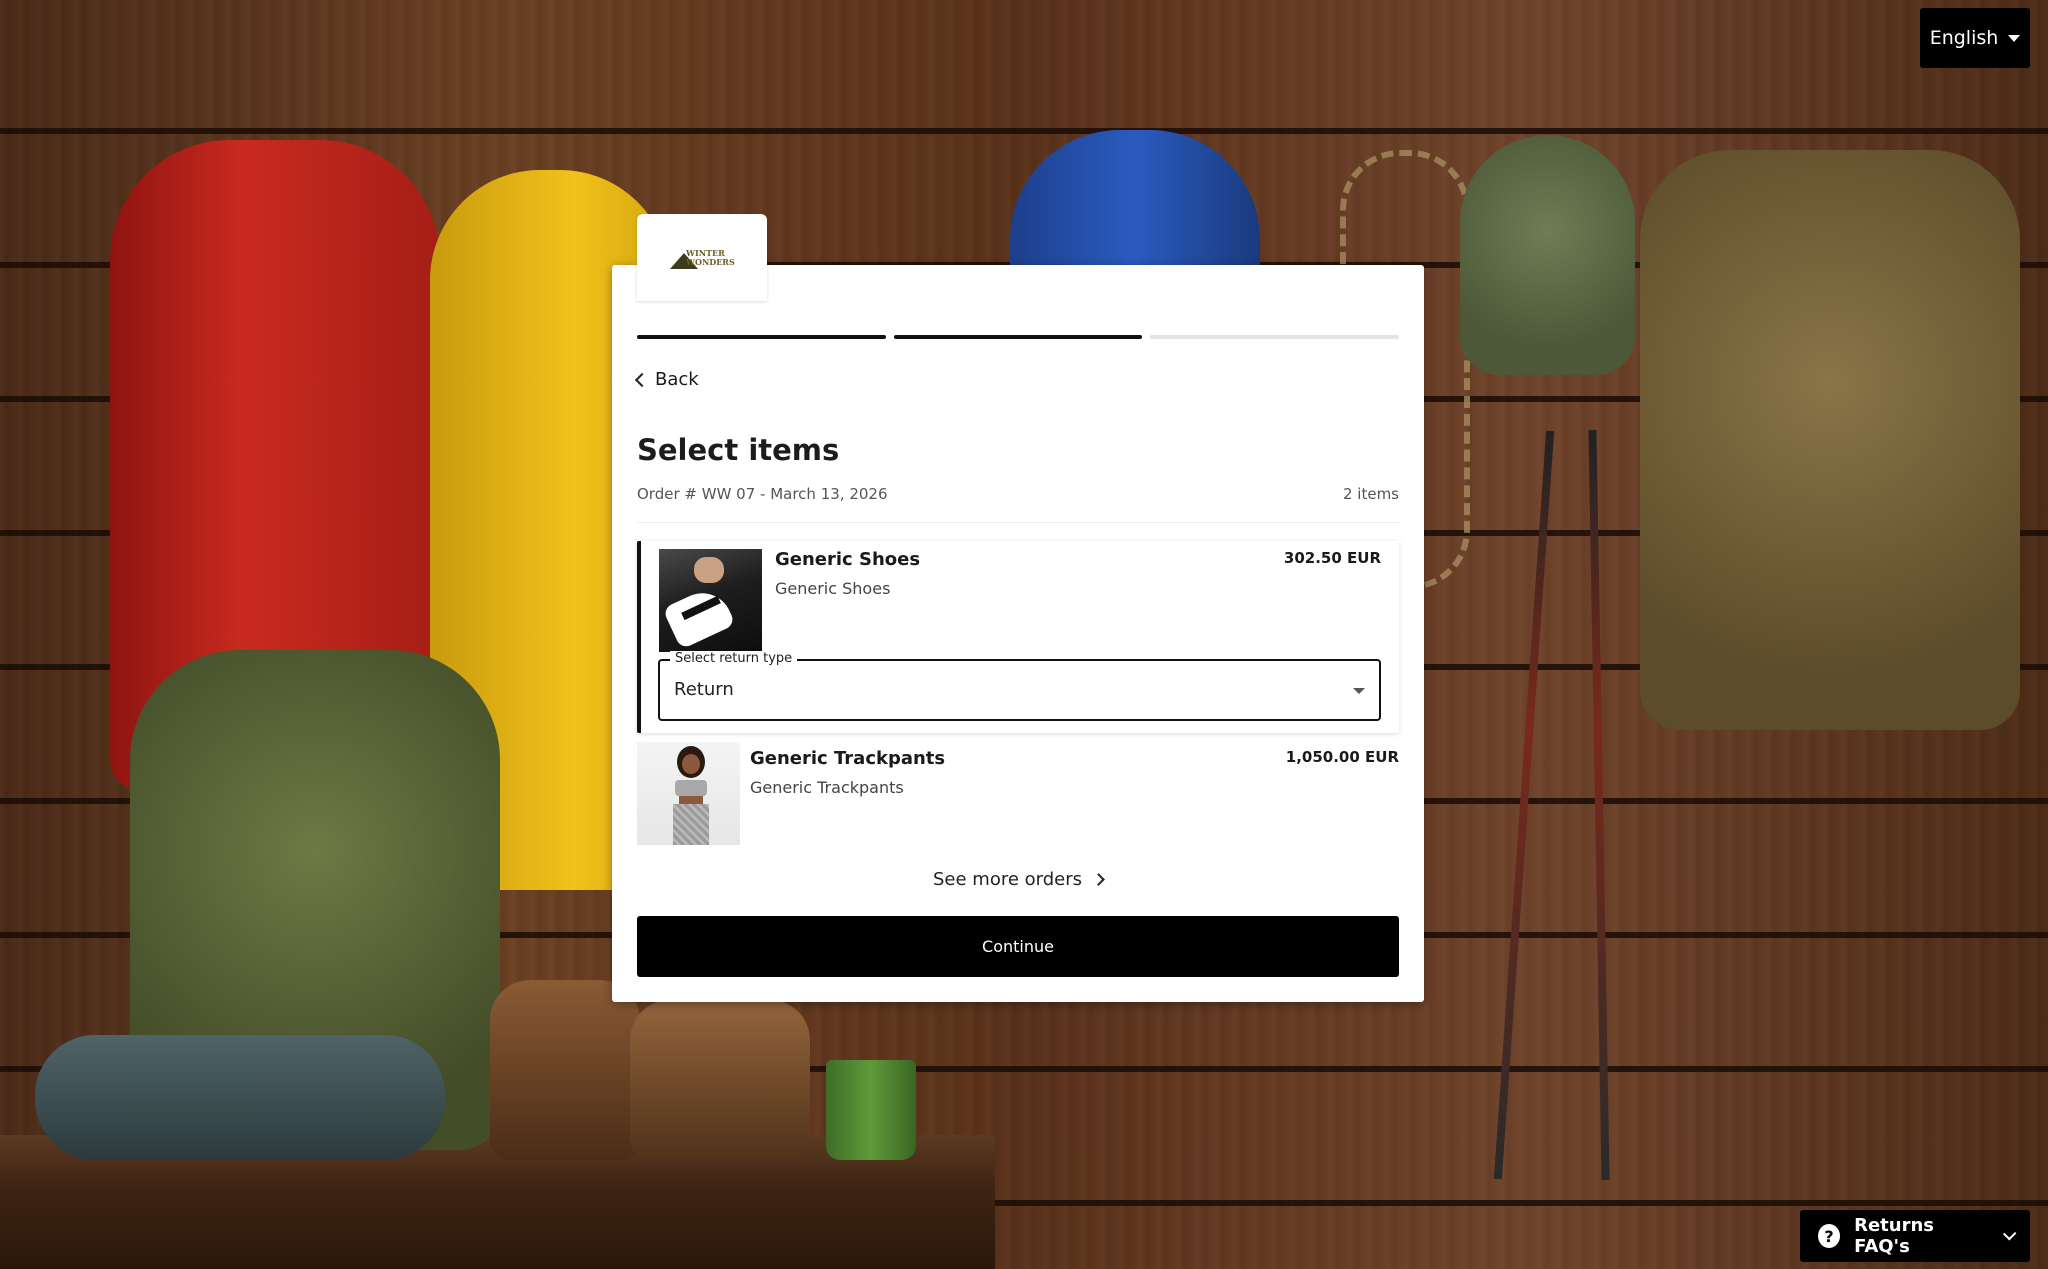  What do you see at coordinates (1894, 1236) in the screenshot?
I see `faq-label: Returns FAQ's` at bounding box center [1894, 1236].